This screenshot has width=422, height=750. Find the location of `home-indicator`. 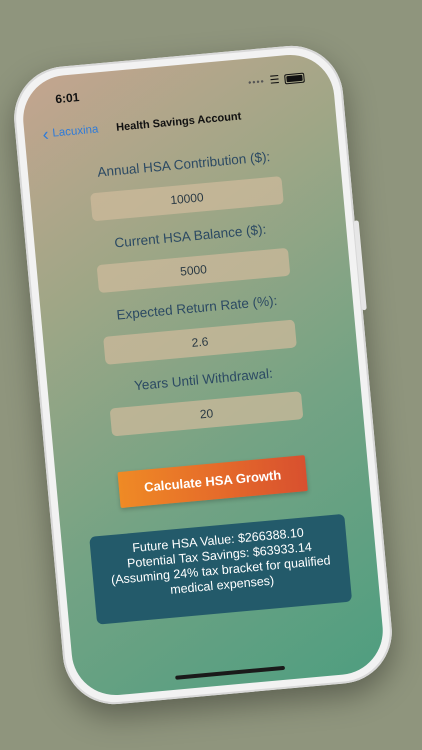

home-indicator is located at coordinates (230, 672).